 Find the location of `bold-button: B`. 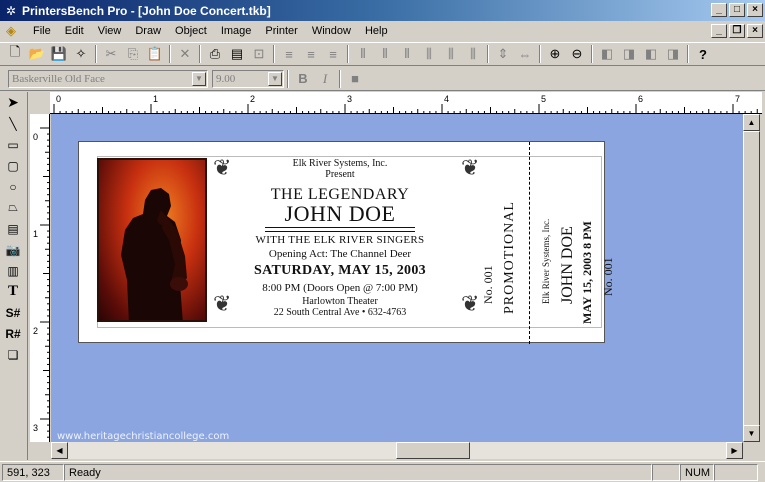

bold-button: B is located at coordinates (303, 79).